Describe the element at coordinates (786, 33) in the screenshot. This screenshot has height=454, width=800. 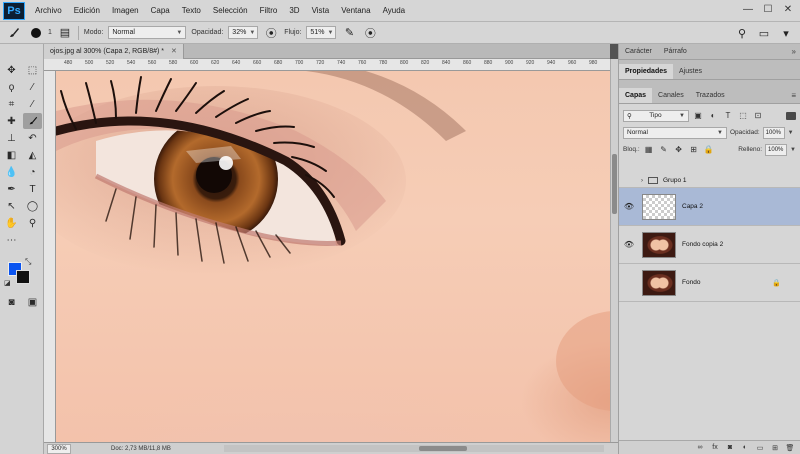
I see `chevron-down-icon: ▾` at that location.